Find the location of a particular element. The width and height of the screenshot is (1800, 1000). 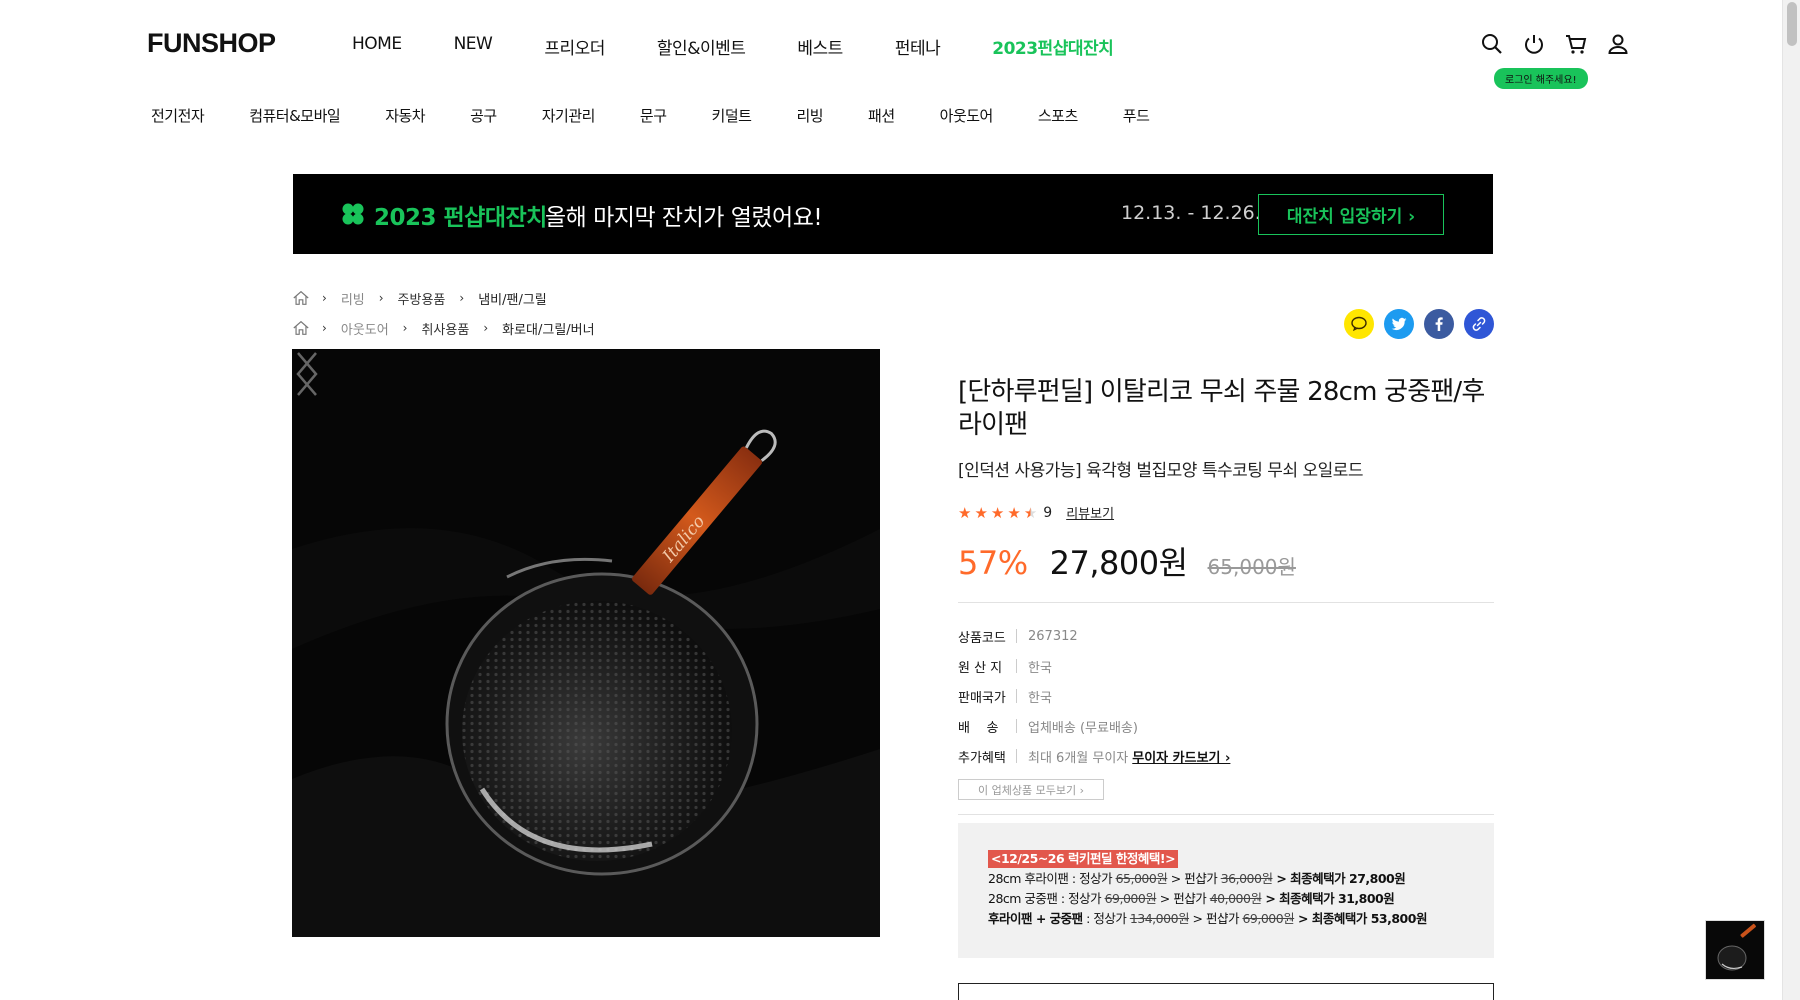

view-all-seller-products-button: 이 업체상품 모두보기 › is located at coordinates (1031, 789).